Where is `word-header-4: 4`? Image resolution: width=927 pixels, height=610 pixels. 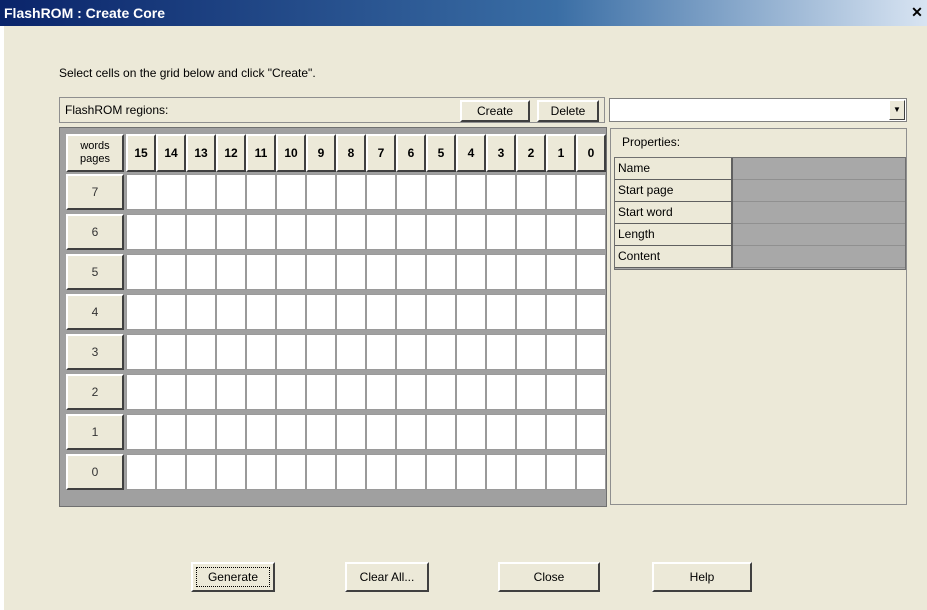 word-header-4: 4 is located at coordinates (471, 153).